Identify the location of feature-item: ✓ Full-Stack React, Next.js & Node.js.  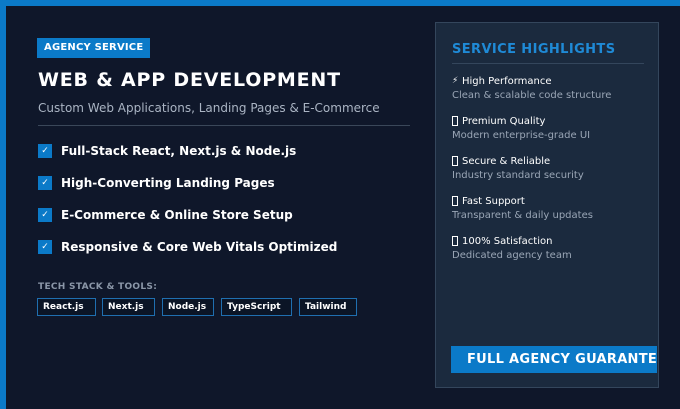
(167, 151).